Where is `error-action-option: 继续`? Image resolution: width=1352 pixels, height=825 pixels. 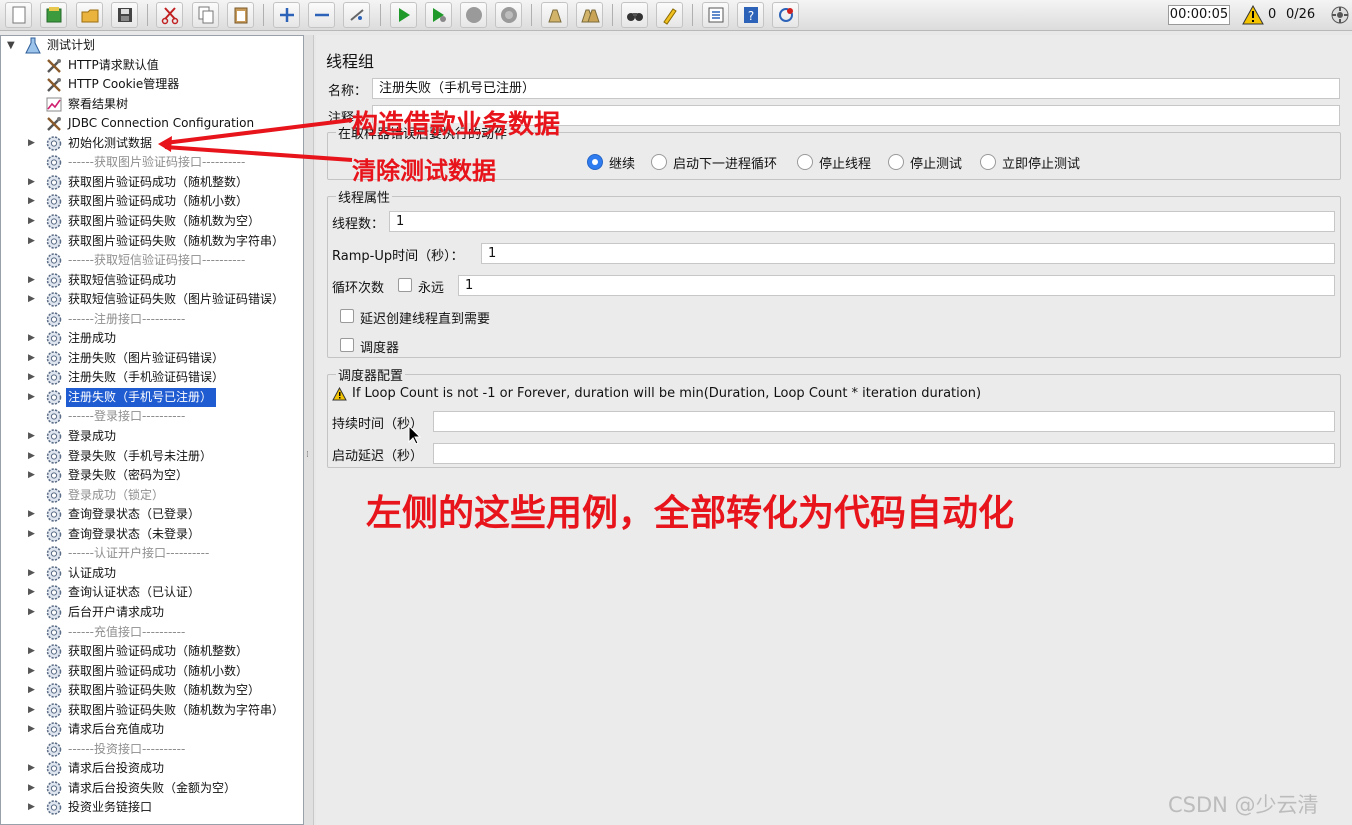
error-action-option: 继续 is located at coordinates (611, 162).